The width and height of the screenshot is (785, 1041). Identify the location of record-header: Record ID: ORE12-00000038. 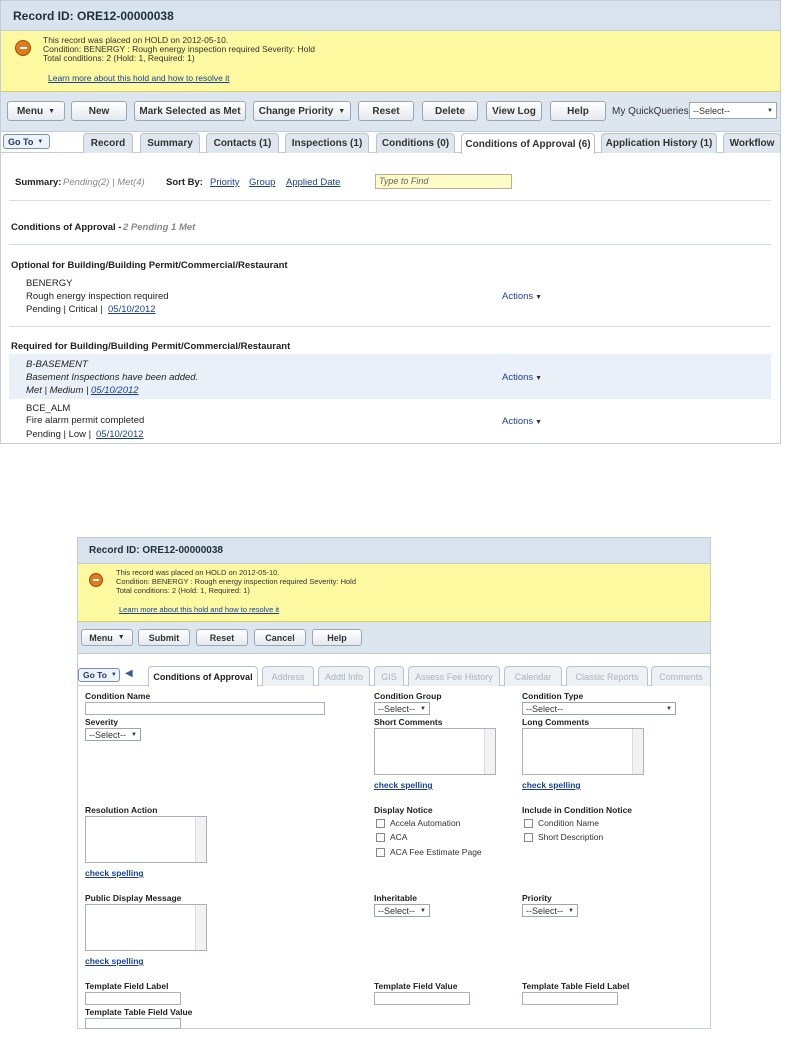
(390, 16).